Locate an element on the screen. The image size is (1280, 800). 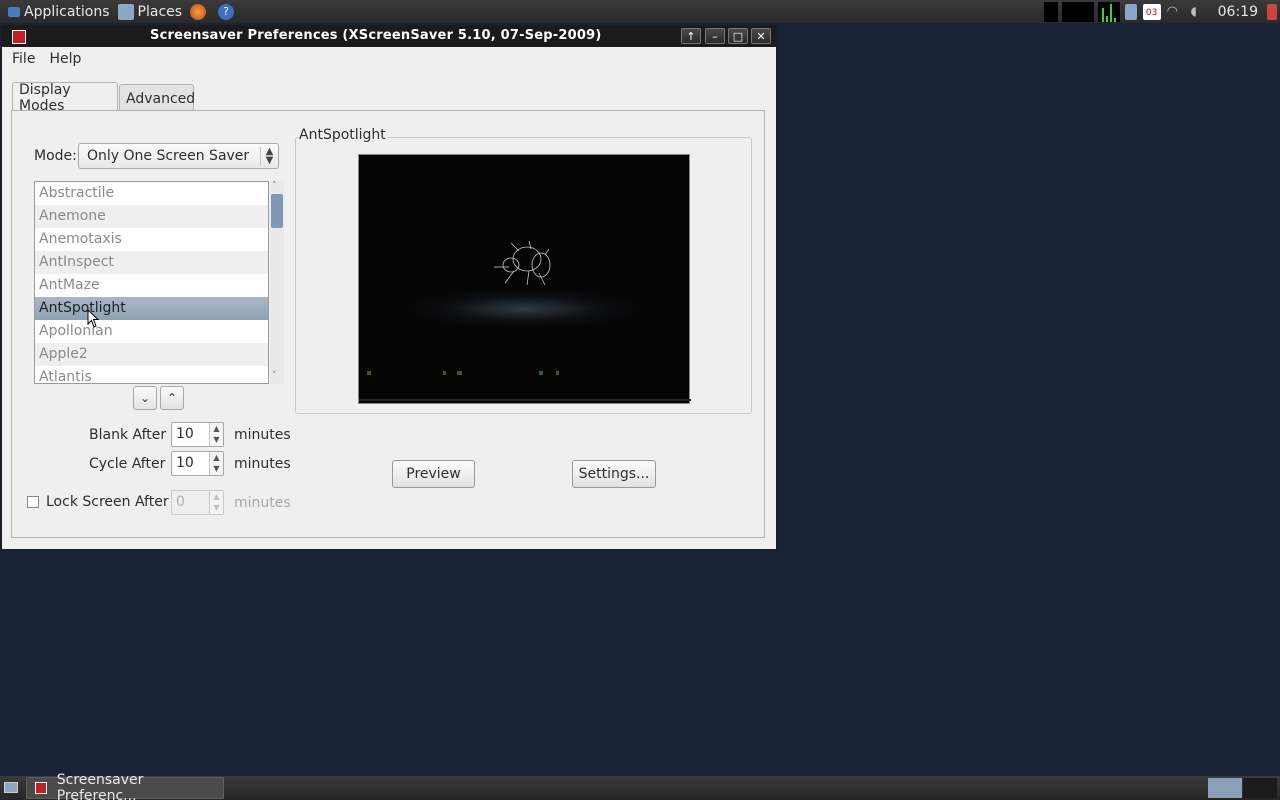
mode-dropdown: Only One Screen Saver ▲ ▼ is located at coordinates (178, 156).